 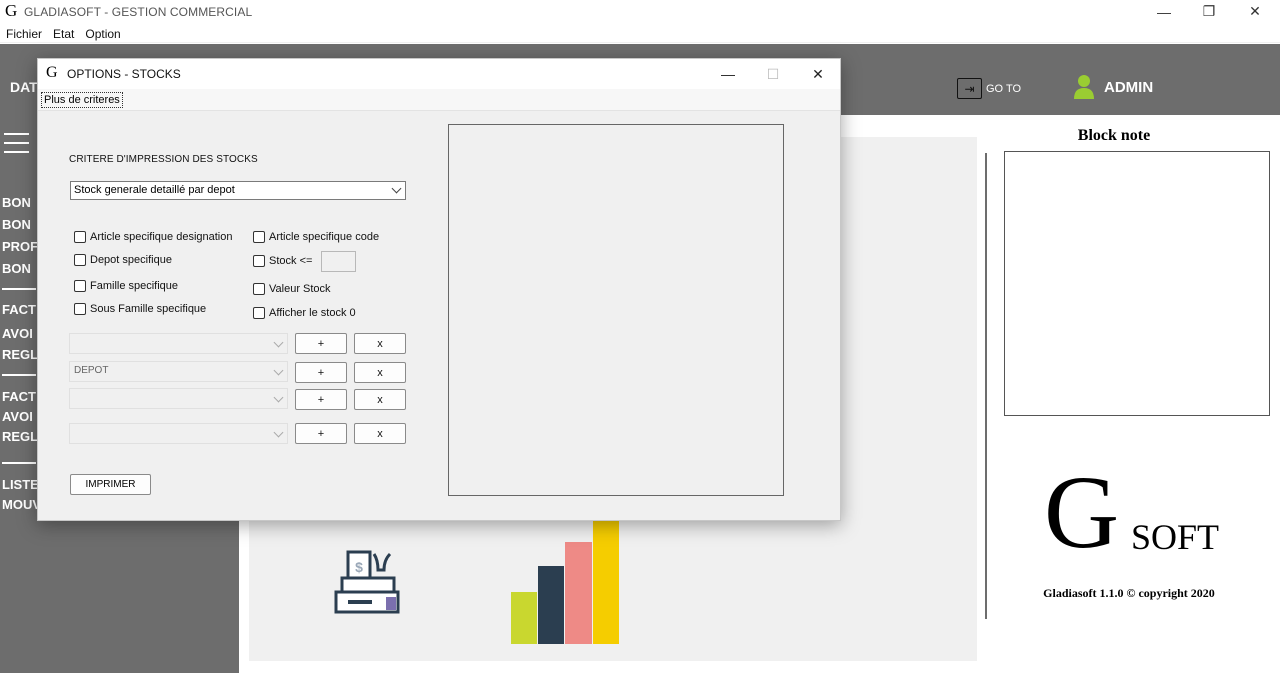 What do you see at coordinates (1129, 87) in the screenshot?
I see `user-label: ADMIN` at bounding box center [1129, 87].